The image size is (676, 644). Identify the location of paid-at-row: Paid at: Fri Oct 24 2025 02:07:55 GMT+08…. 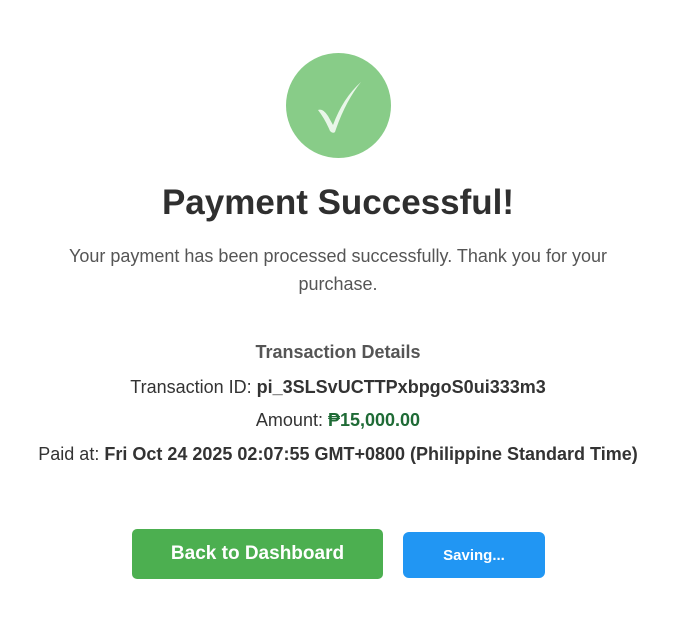
(338, 454).